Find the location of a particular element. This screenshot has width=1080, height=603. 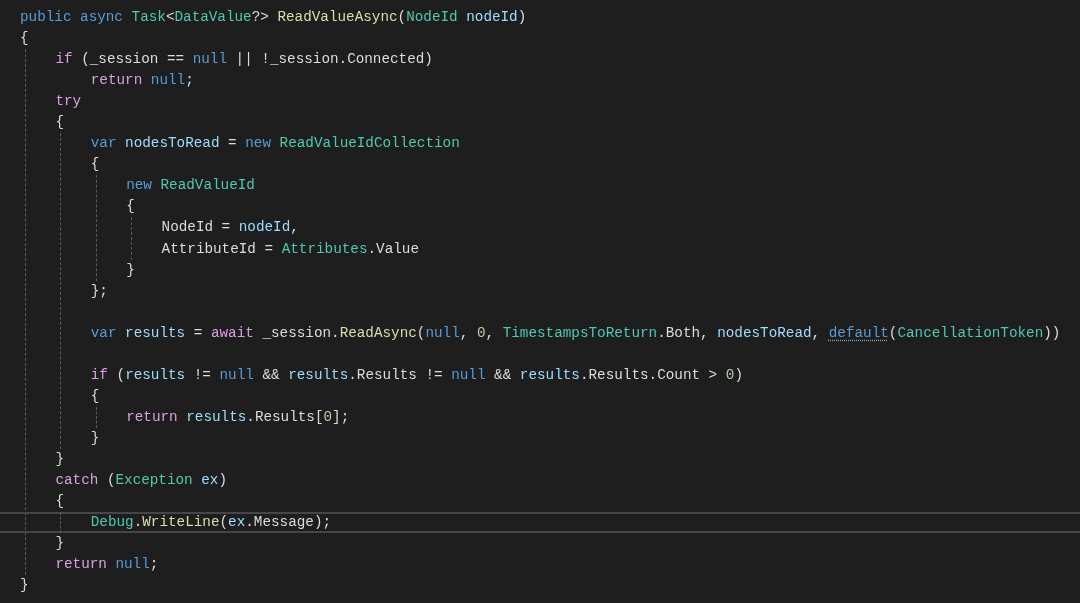

code-line: try is located at coordinates (68, 102).